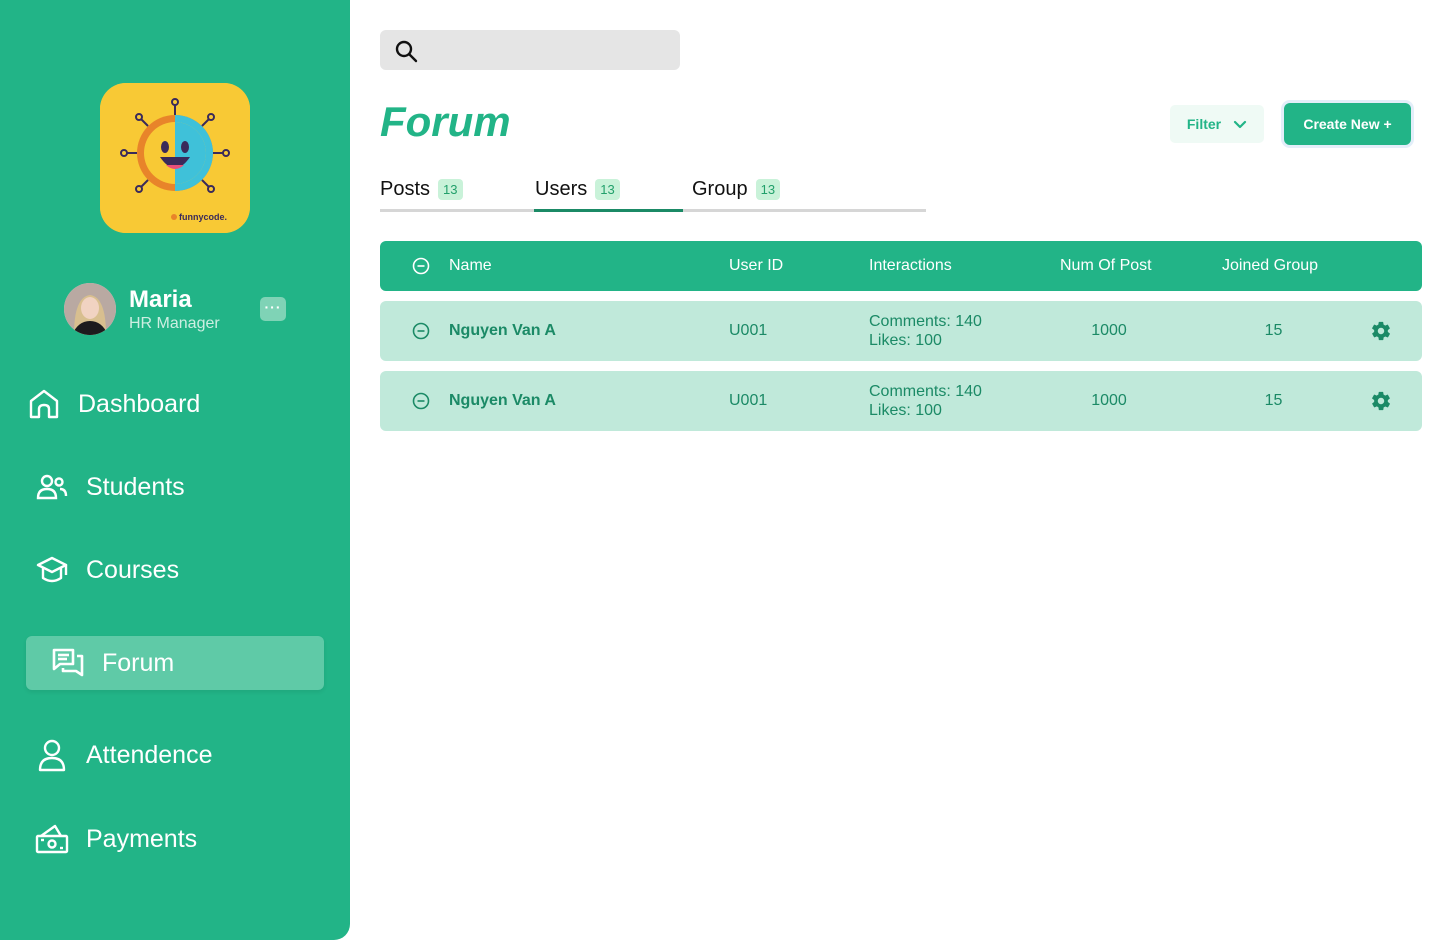 The width and height of the screenshot is (1440, 940). Describe the element at coordinates (546, 50) in the screenshot. I see `search-input` at that location.